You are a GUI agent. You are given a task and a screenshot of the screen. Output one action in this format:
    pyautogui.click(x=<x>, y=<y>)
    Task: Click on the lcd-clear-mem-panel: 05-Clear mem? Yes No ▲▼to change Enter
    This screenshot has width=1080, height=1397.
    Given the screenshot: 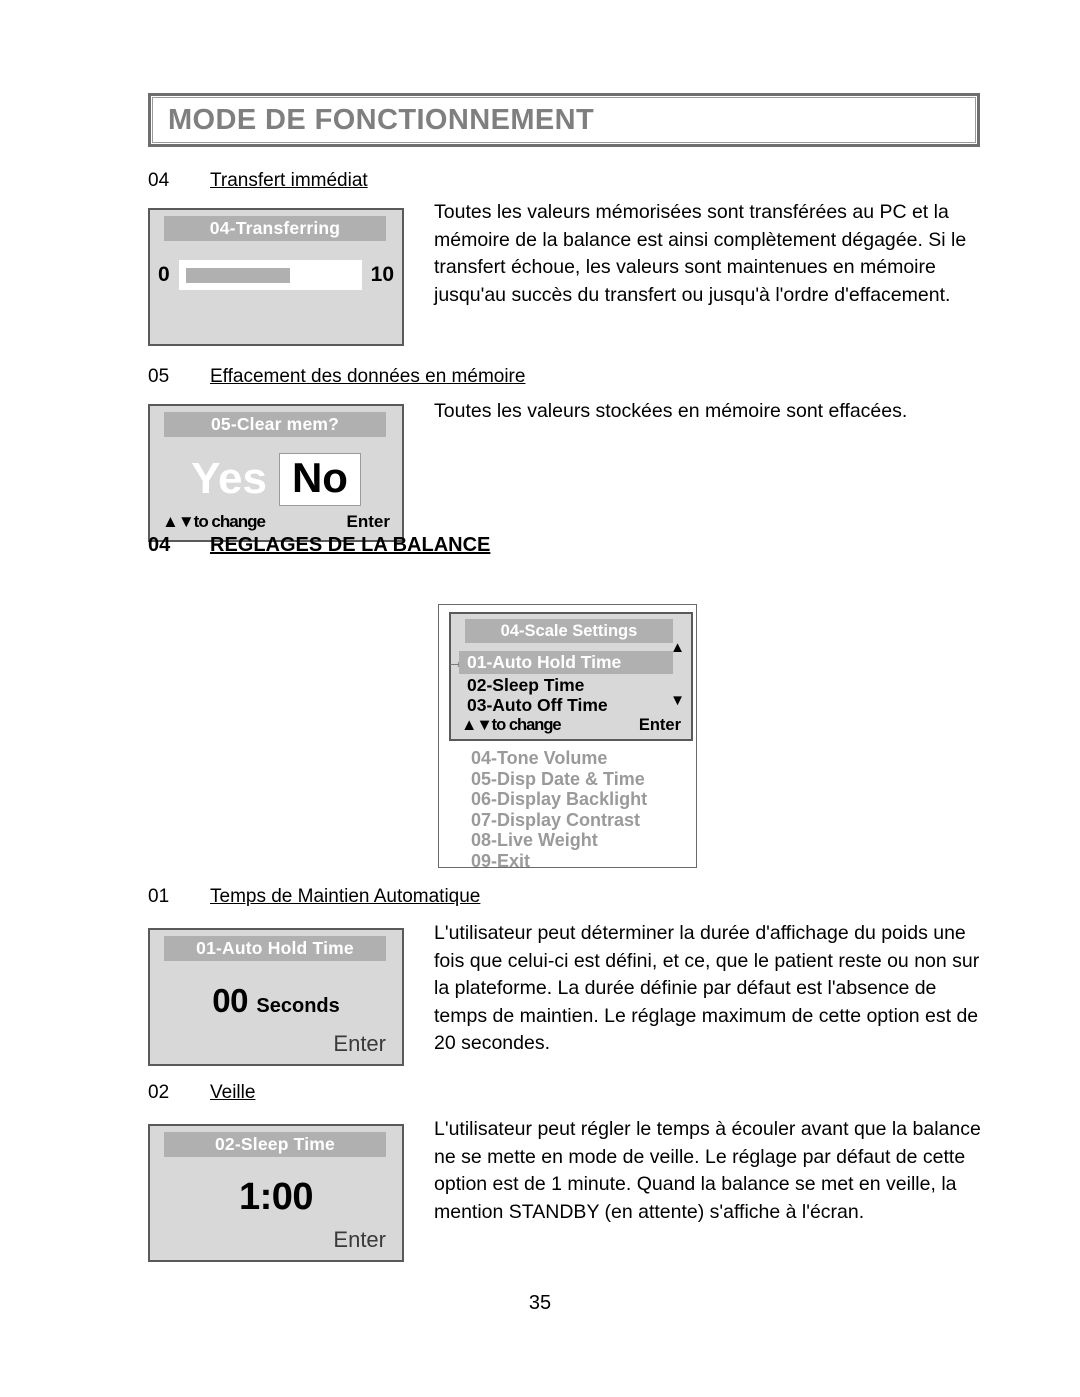 What is the action you would take?
    pyautogui.click(x=276, y=473)
    